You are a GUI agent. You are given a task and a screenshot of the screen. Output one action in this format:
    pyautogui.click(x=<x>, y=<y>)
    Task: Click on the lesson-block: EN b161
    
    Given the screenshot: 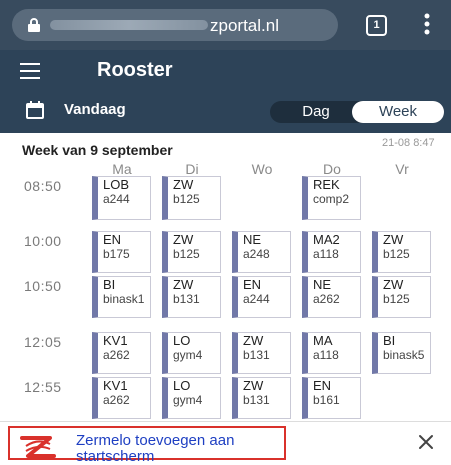 What is the action you would take?
    pyautogui.click(x=331, y=398)
    